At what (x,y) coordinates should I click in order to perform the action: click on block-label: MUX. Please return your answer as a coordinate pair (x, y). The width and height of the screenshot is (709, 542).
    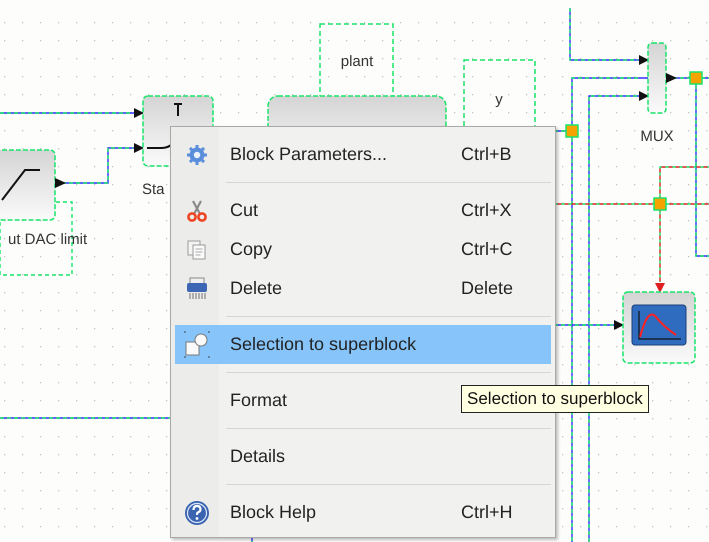
    Looking at the image, I should click on (657, 136).